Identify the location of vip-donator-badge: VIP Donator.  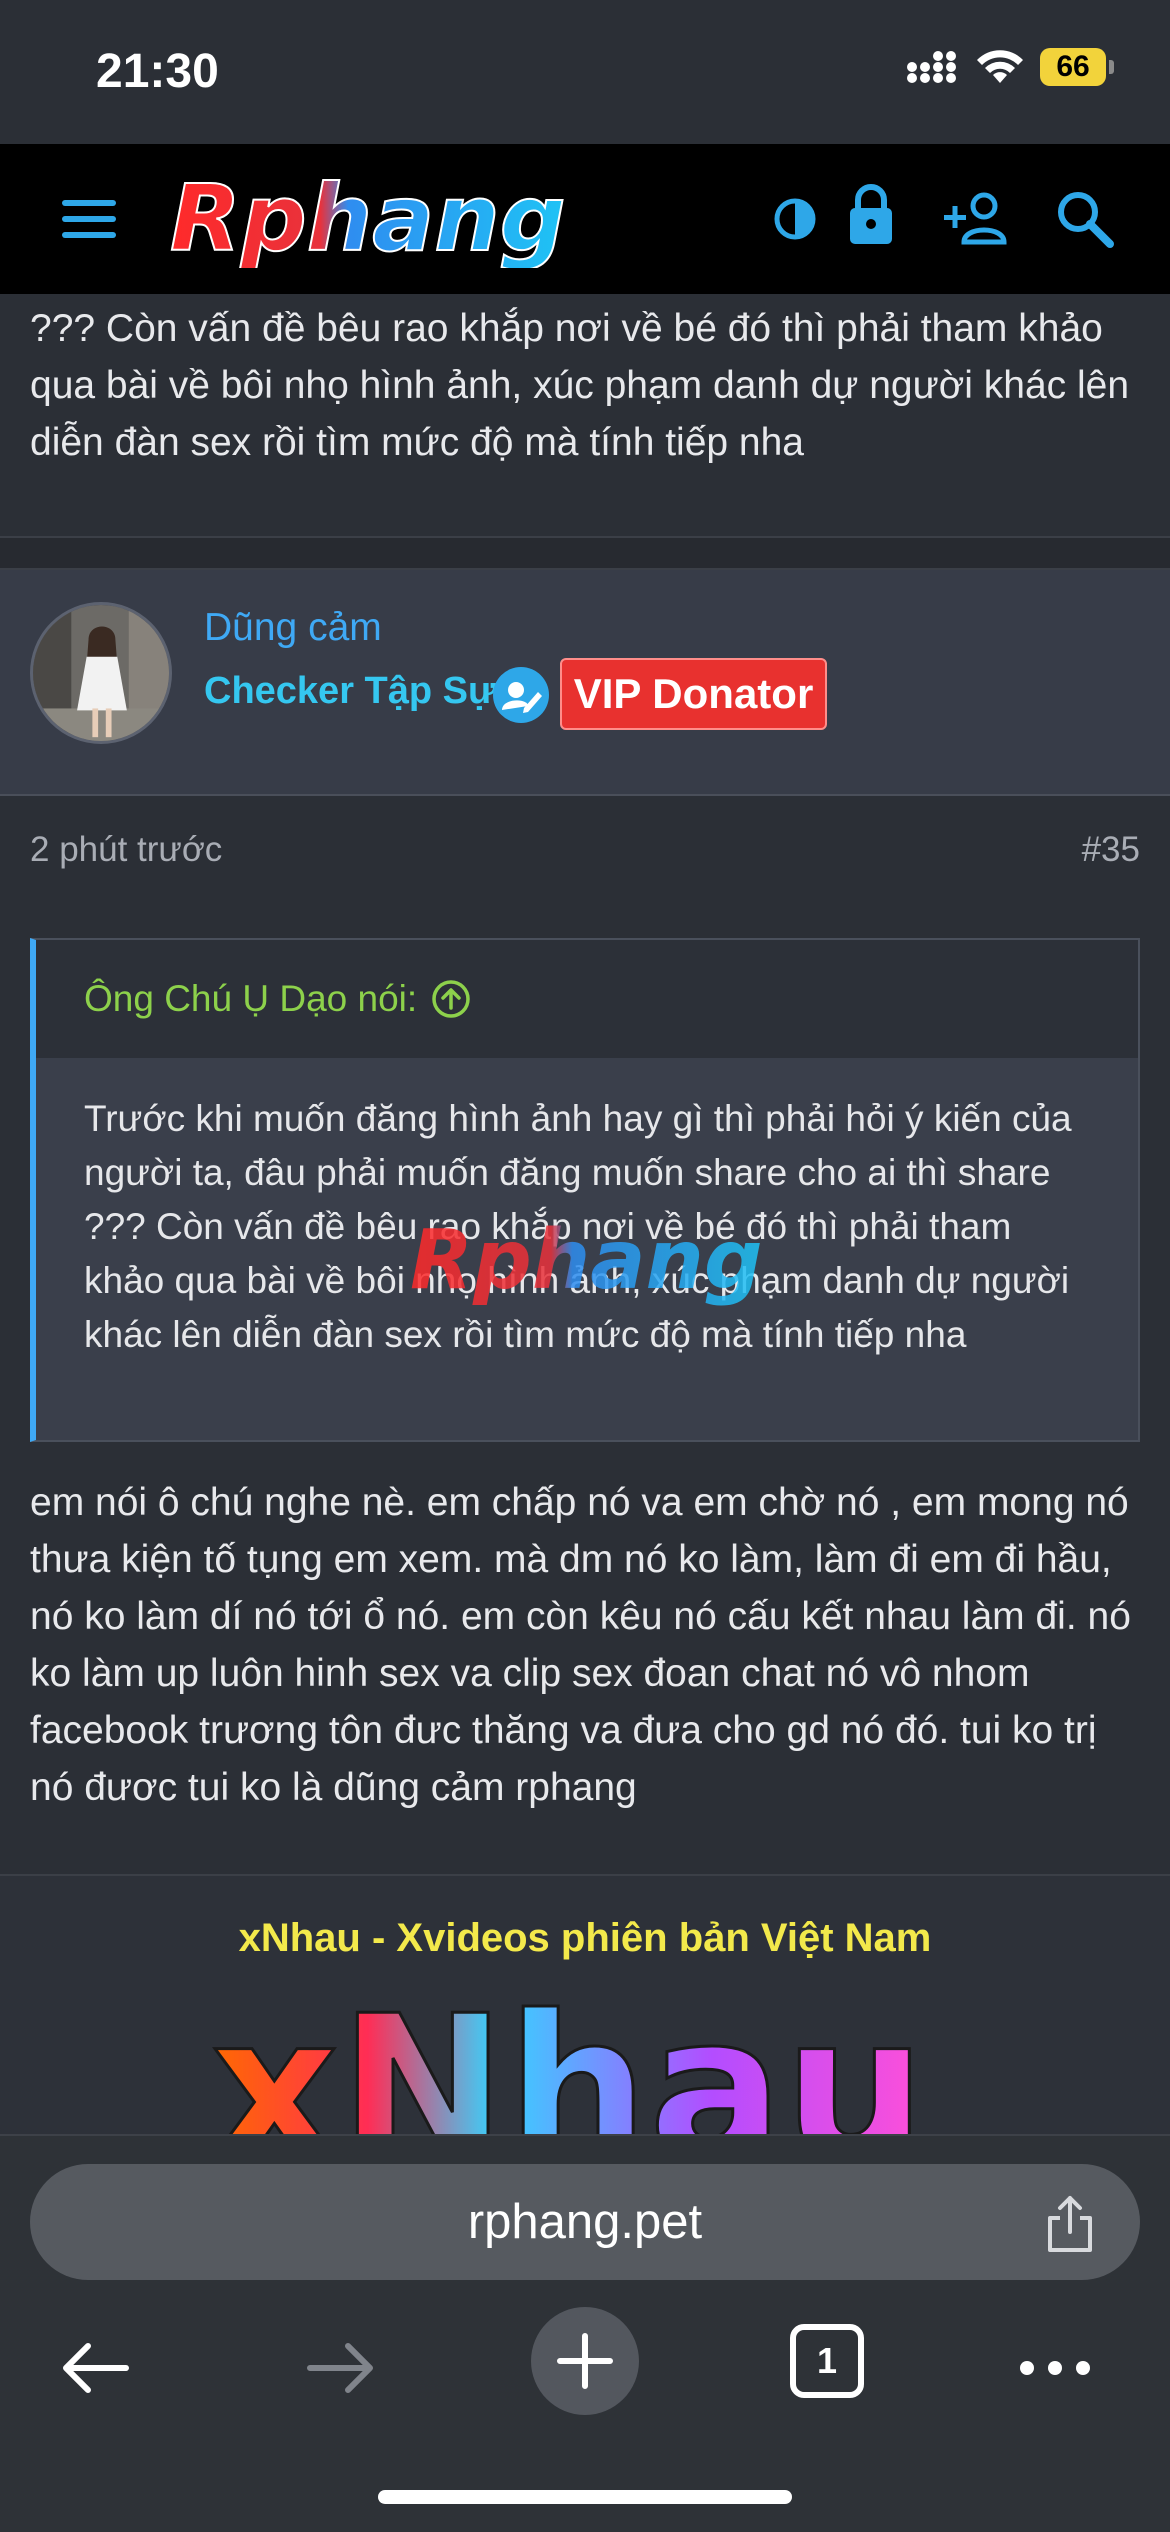
(693, 694).